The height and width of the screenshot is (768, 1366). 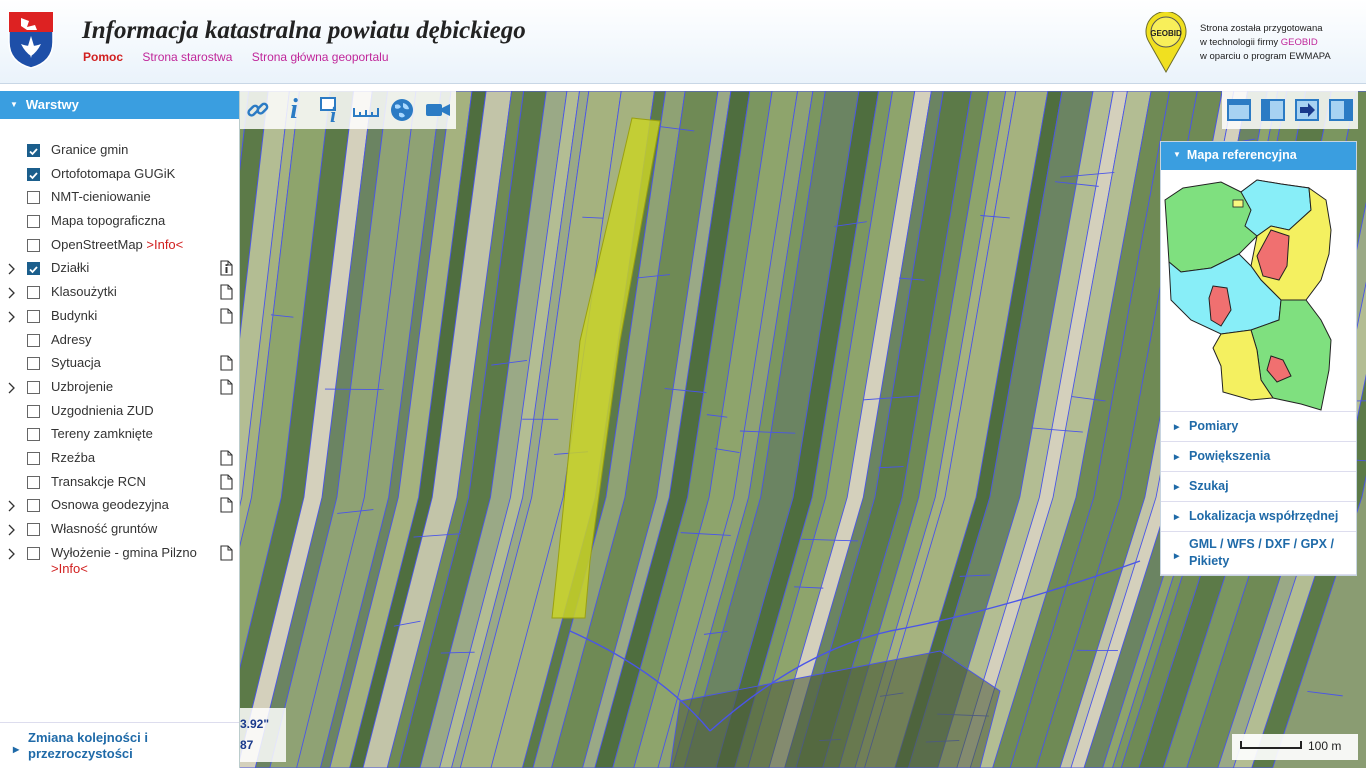 What do you see at coordinates (1341, 110) in the screenshot?
I see `toggle-right-panel-button` at bounding box center [1341, 110].